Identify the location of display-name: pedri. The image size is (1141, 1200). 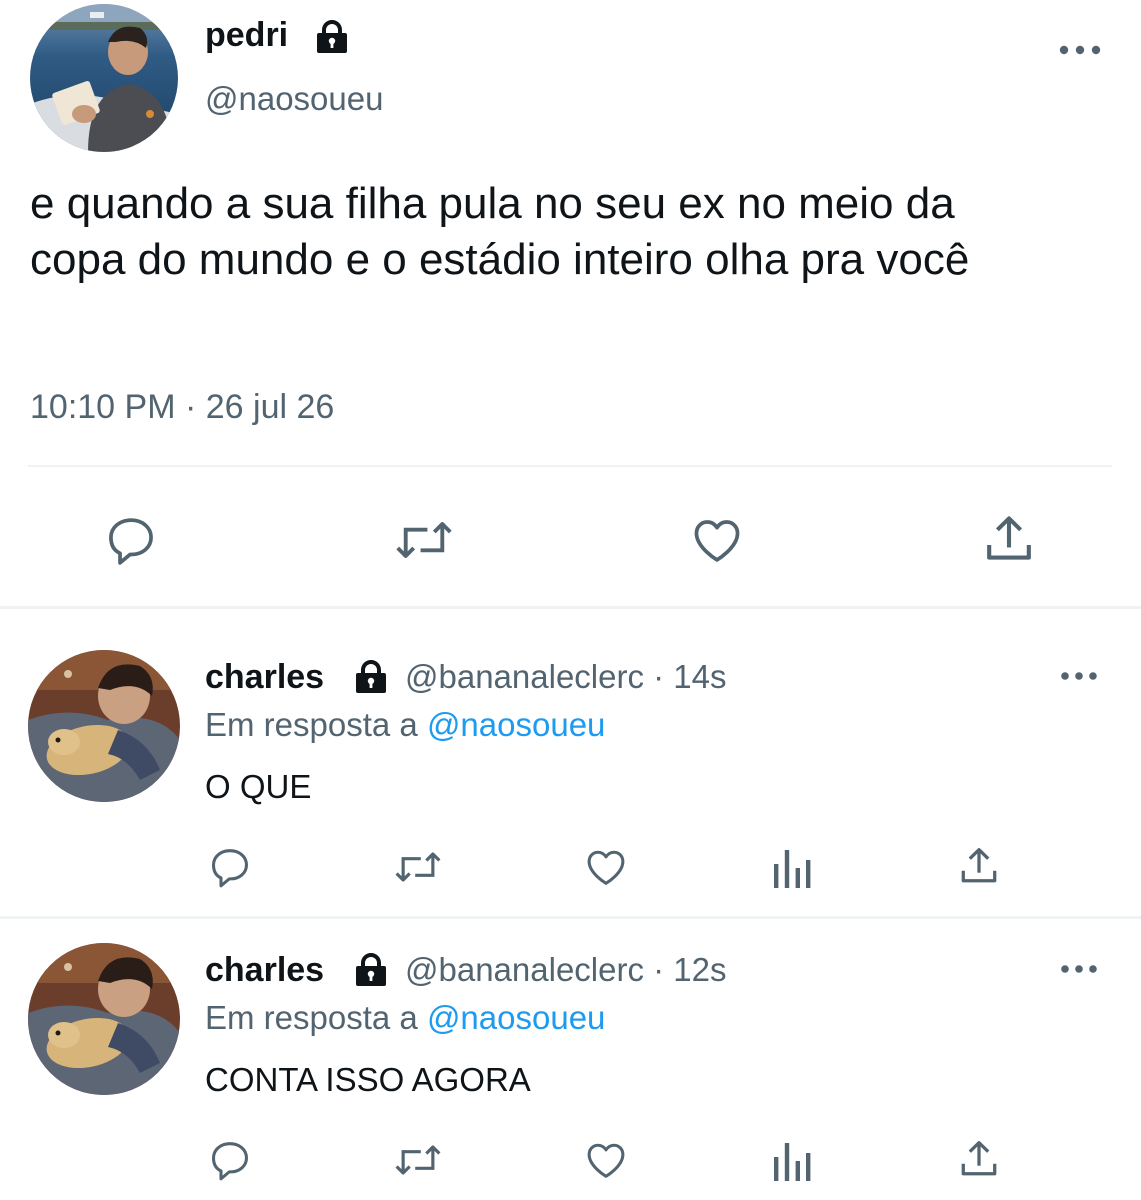
(246, 35).